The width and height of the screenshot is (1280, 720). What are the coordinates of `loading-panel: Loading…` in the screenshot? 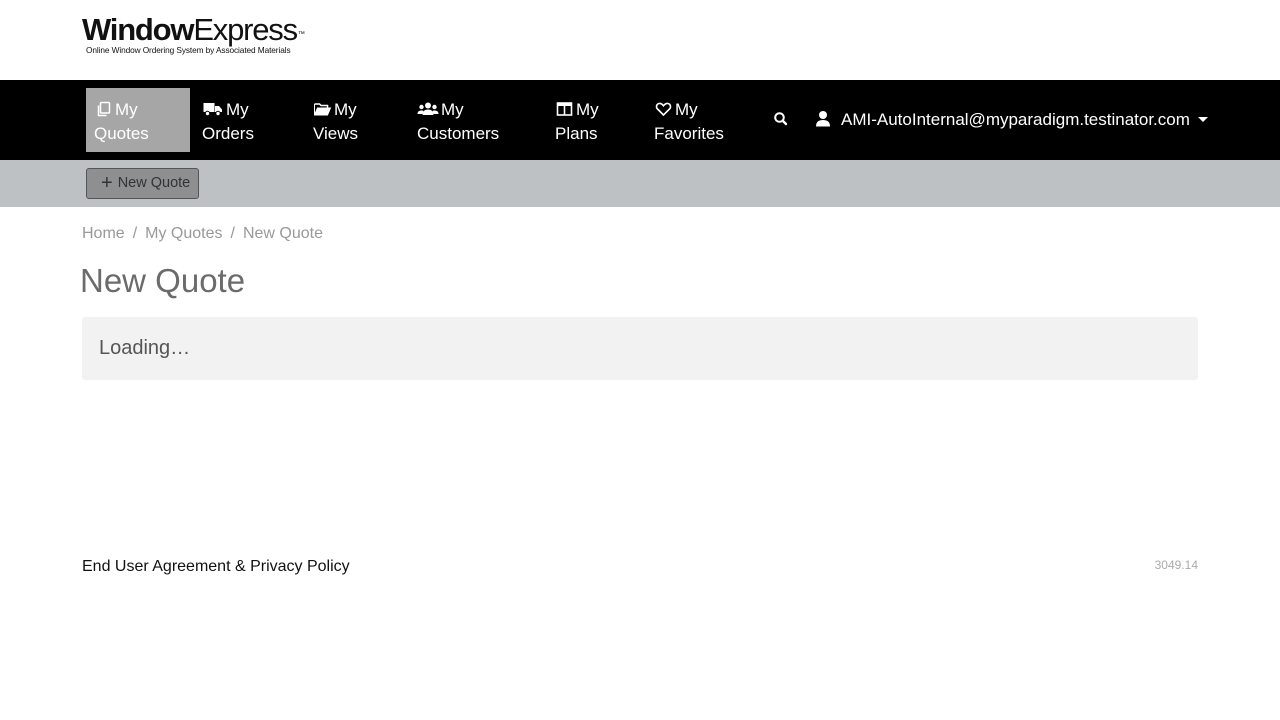 It's located at (640, 348).